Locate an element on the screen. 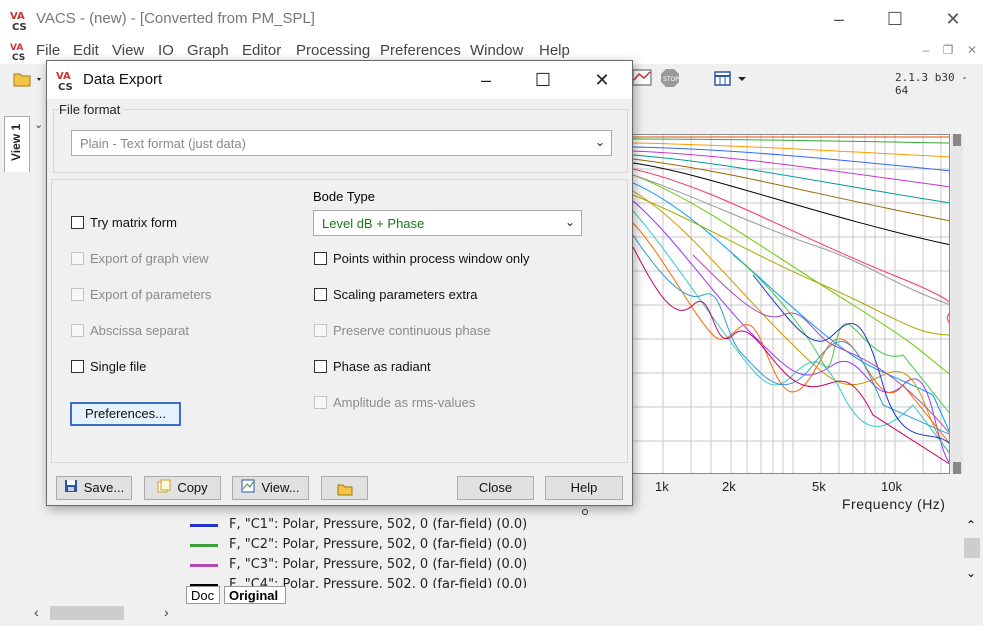 This screenshot has height=626, width=983. scroll-left-icon: ‹ is located at coordinates (36, 612).